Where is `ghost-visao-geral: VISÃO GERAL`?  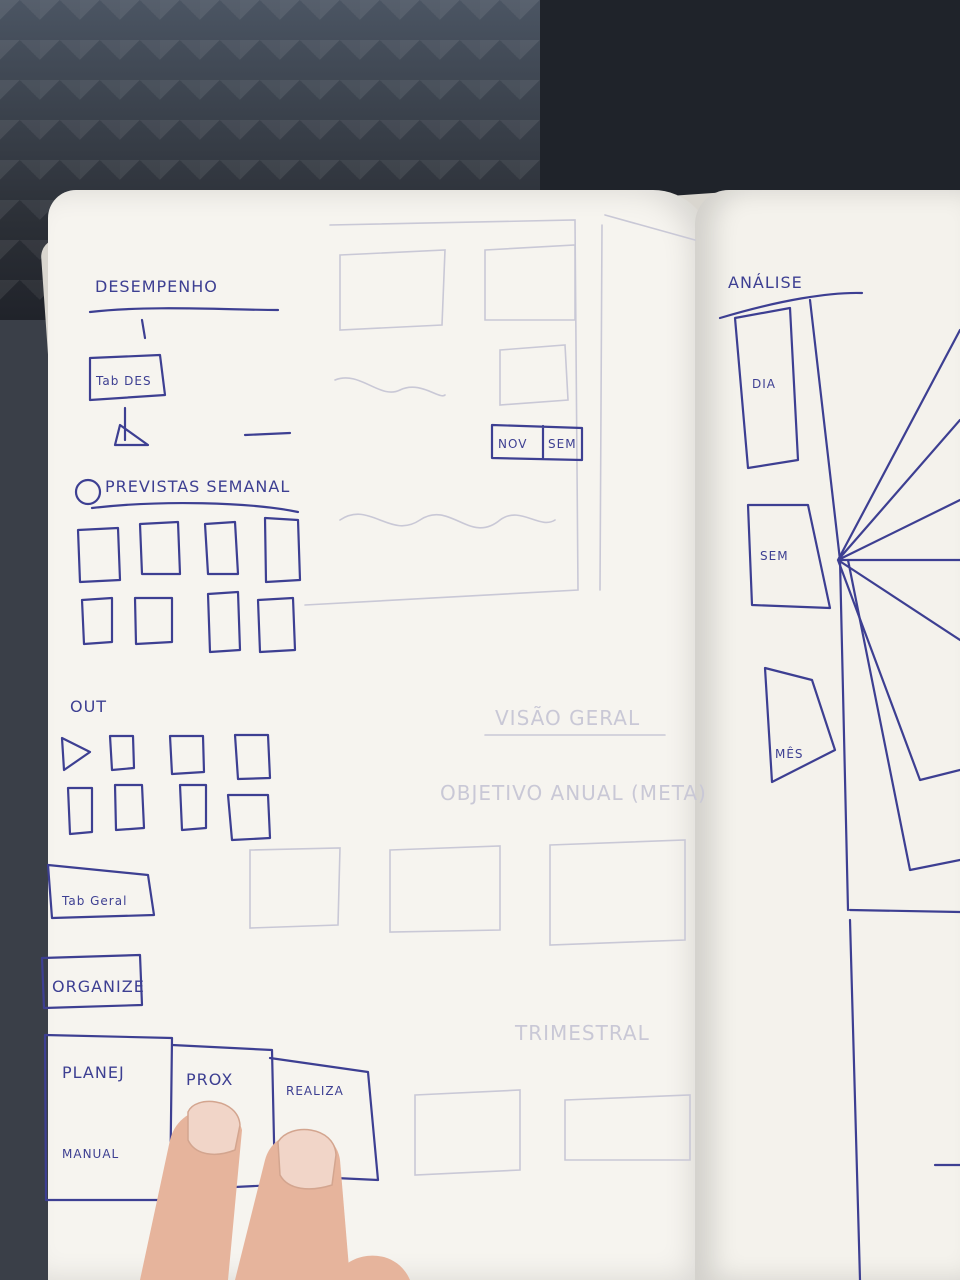 ghost-visao-geral: VISÃO GERAL is located at coordinates (567, 718).